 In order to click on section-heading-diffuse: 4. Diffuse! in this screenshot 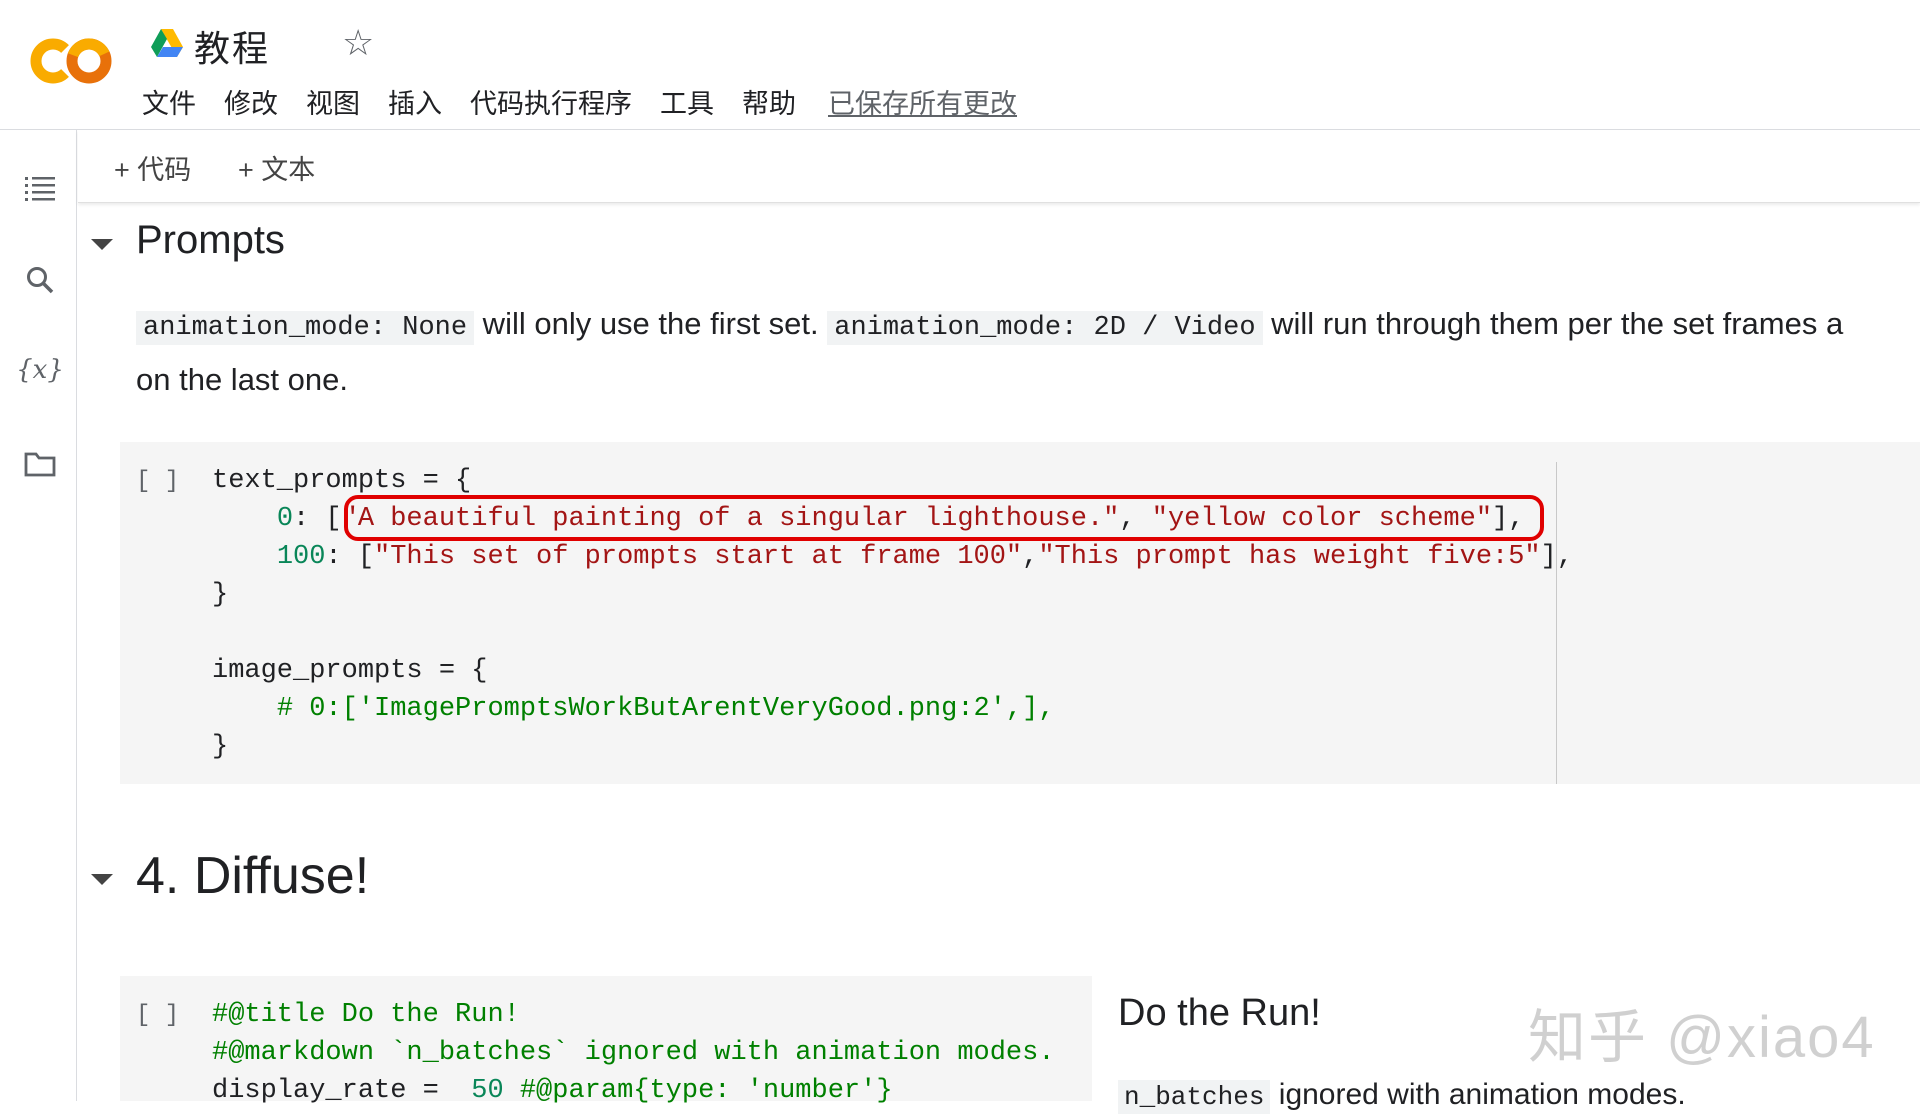, I will do `click(253, 876)`.